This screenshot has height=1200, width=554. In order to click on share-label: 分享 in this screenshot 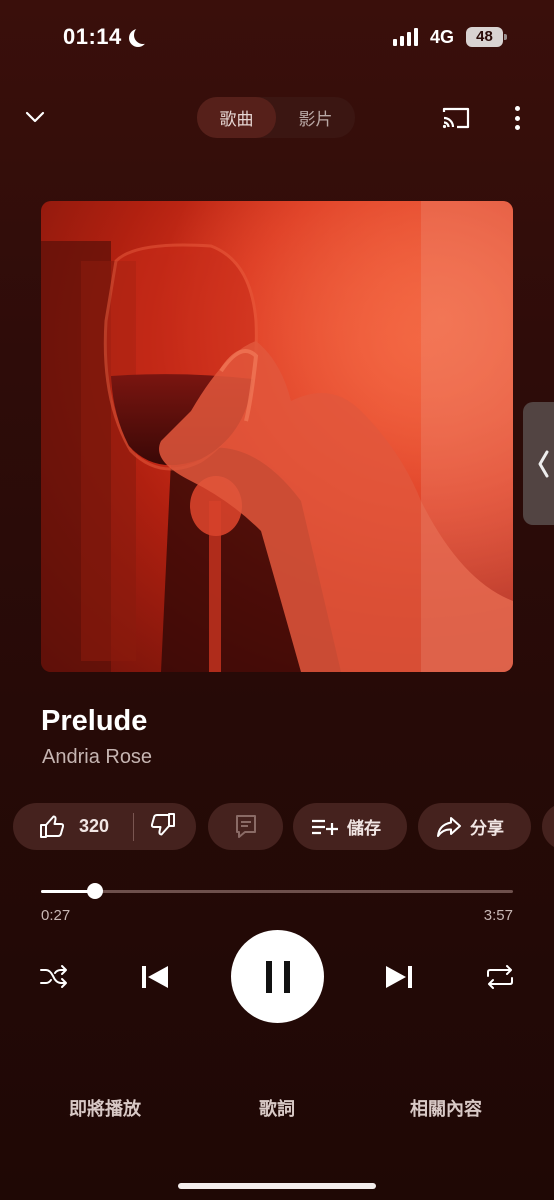, I will do `click(487, 828)`.